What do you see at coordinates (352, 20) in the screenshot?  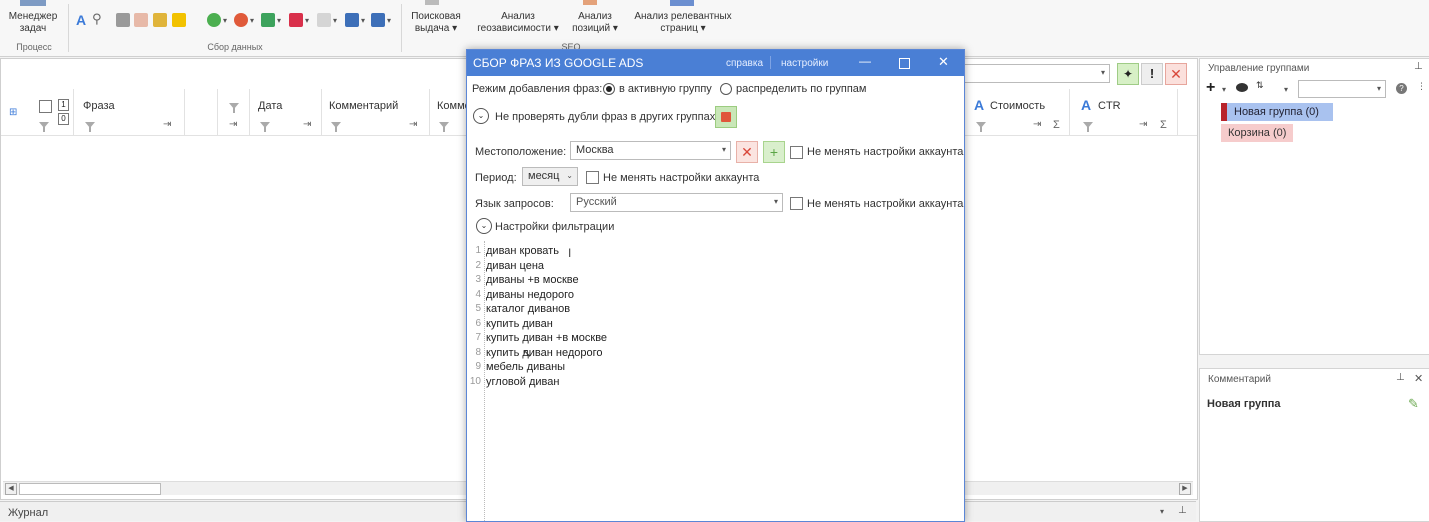 I see `arrow-icon` at bounding box center [352, 20].